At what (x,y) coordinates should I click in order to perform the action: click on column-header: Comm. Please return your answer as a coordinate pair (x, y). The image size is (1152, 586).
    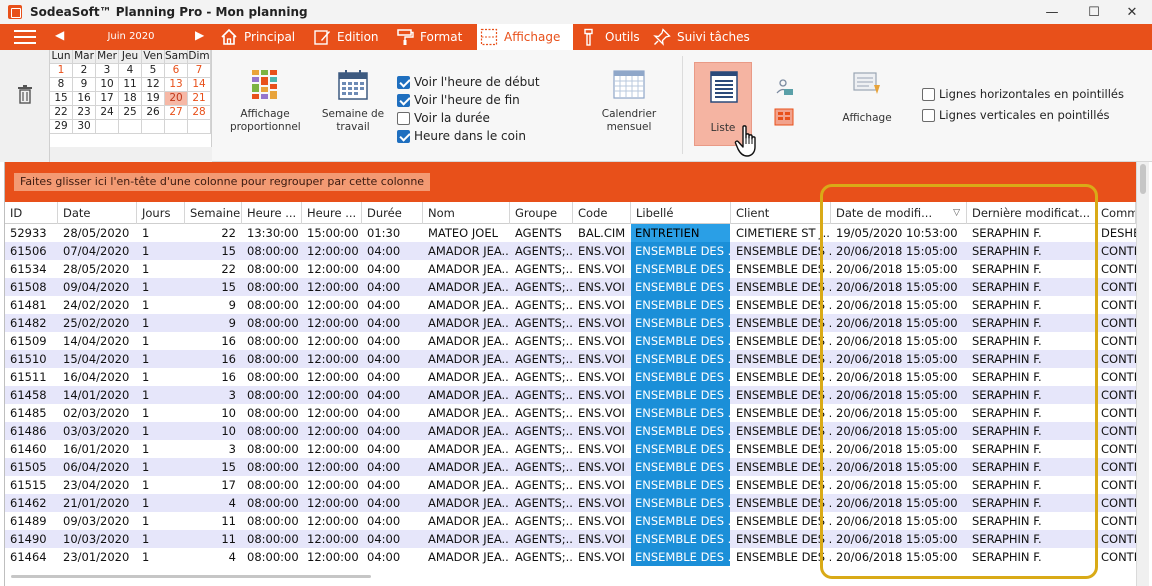
    Looking at the image, I should click on (1116, 213).